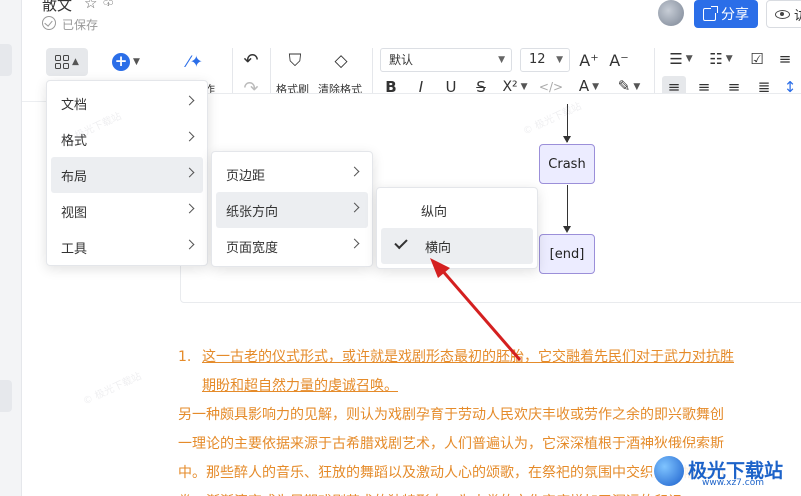 Image resolution: width=801 pixels, height=496 pixels. I want to click on menu-item-landscape: 横向, so click(457, 246).